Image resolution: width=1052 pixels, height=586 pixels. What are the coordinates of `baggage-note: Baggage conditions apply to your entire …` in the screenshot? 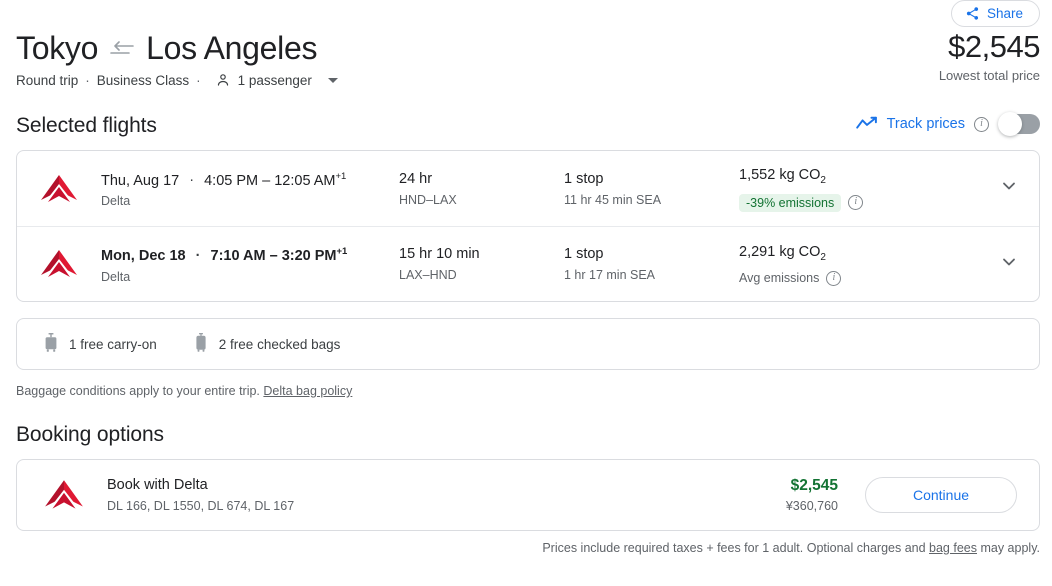 It's located at (184, 391).